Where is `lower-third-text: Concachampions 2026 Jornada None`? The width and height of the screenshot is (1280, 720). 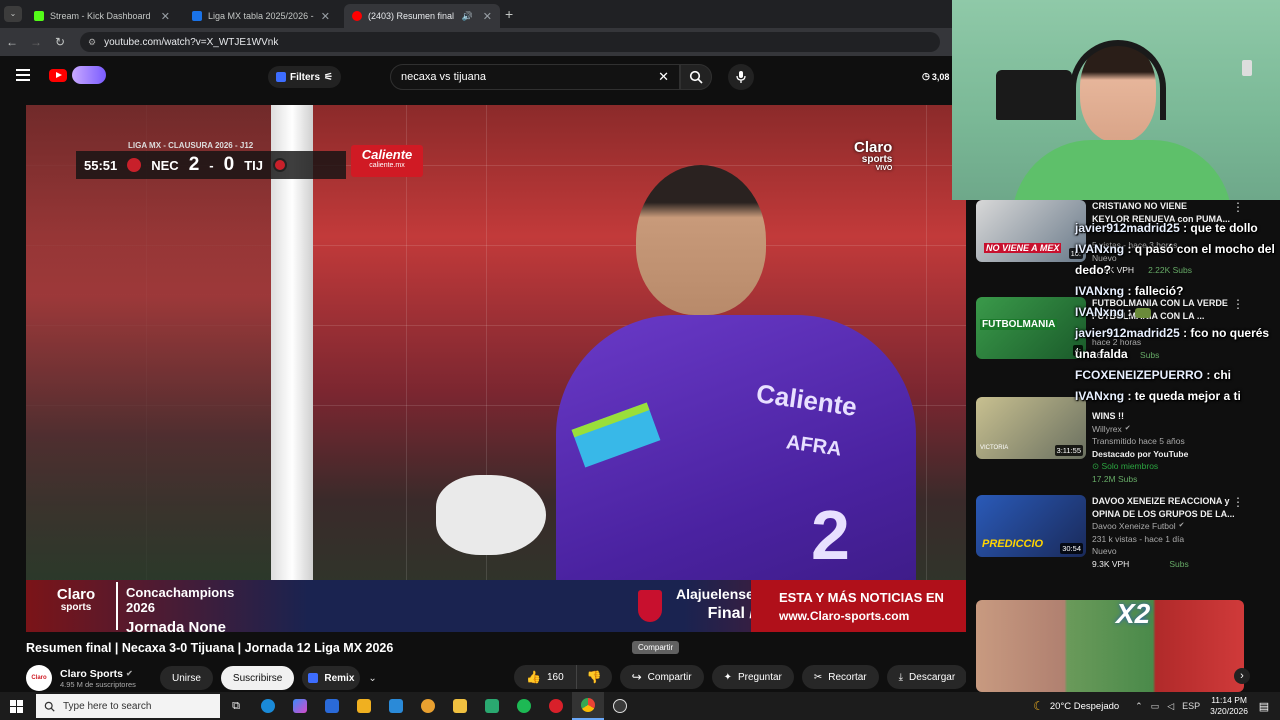 lower-third-text: Concachampions 2026 Jornada None is located at coordinates (178, 607).